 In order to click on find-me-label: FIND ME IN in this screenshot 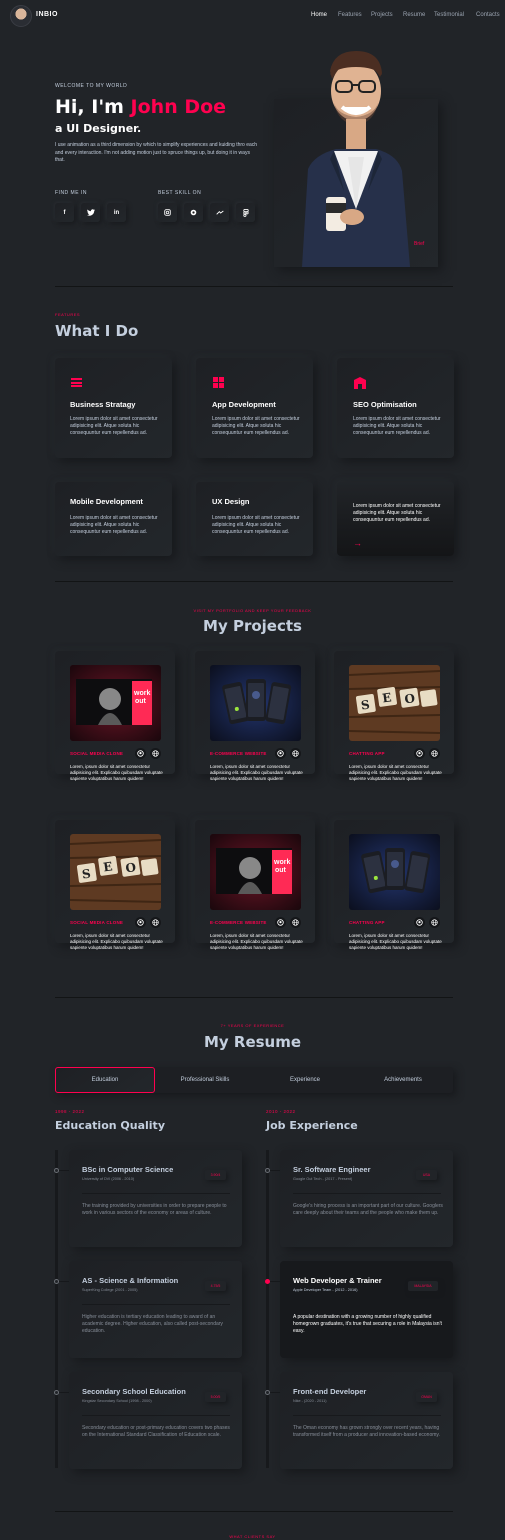, I will do `click(71, 193)`.